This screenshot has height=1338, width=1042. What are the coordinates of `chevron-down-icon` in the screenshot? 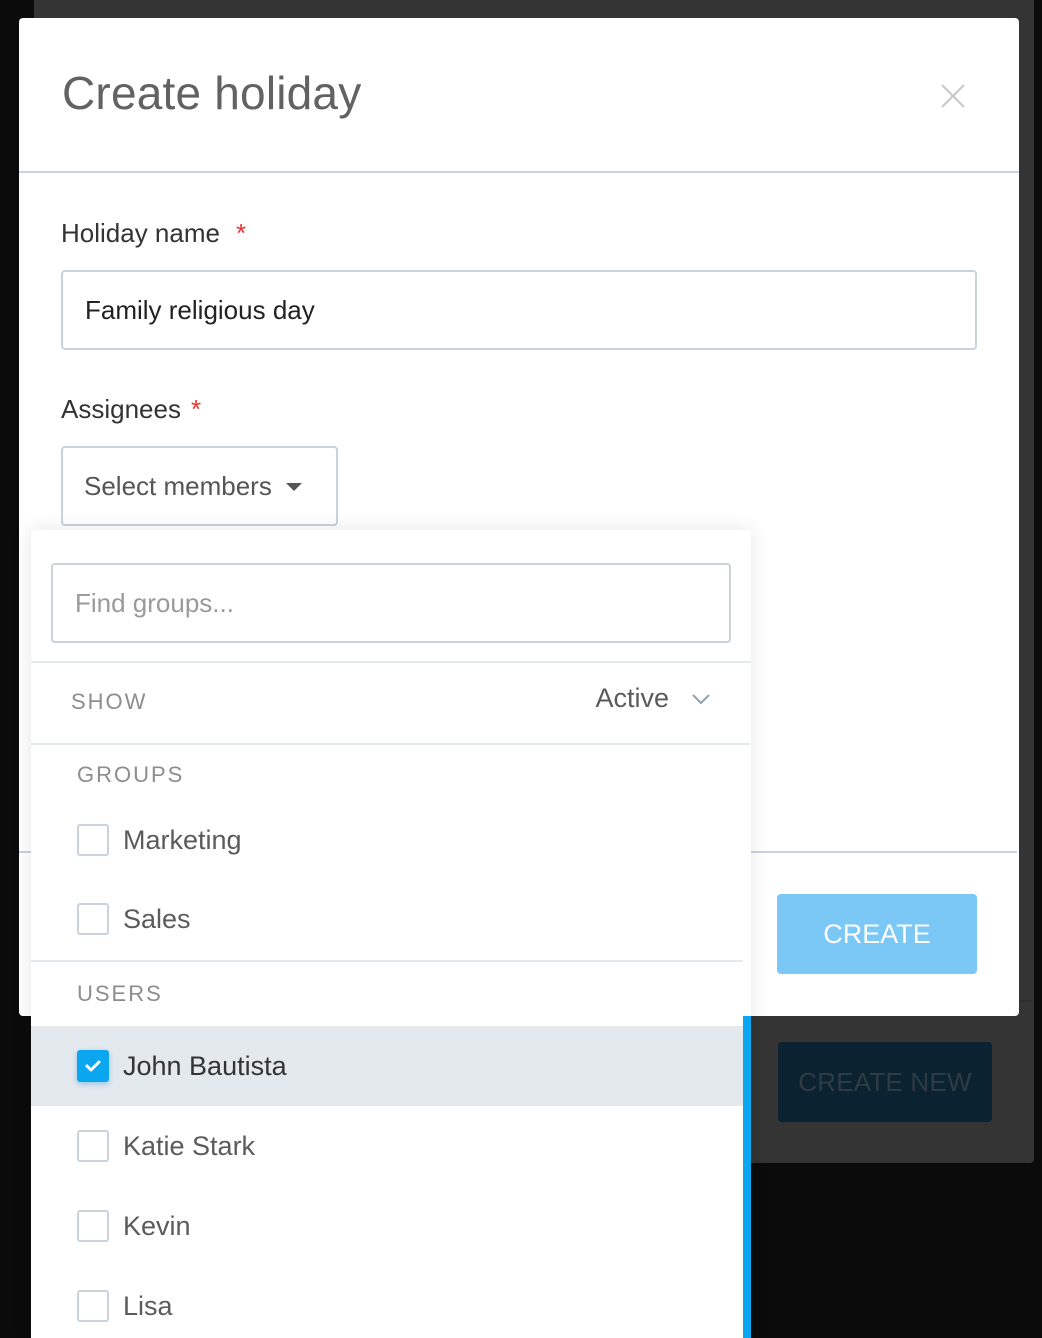 It's located at (701, 698).